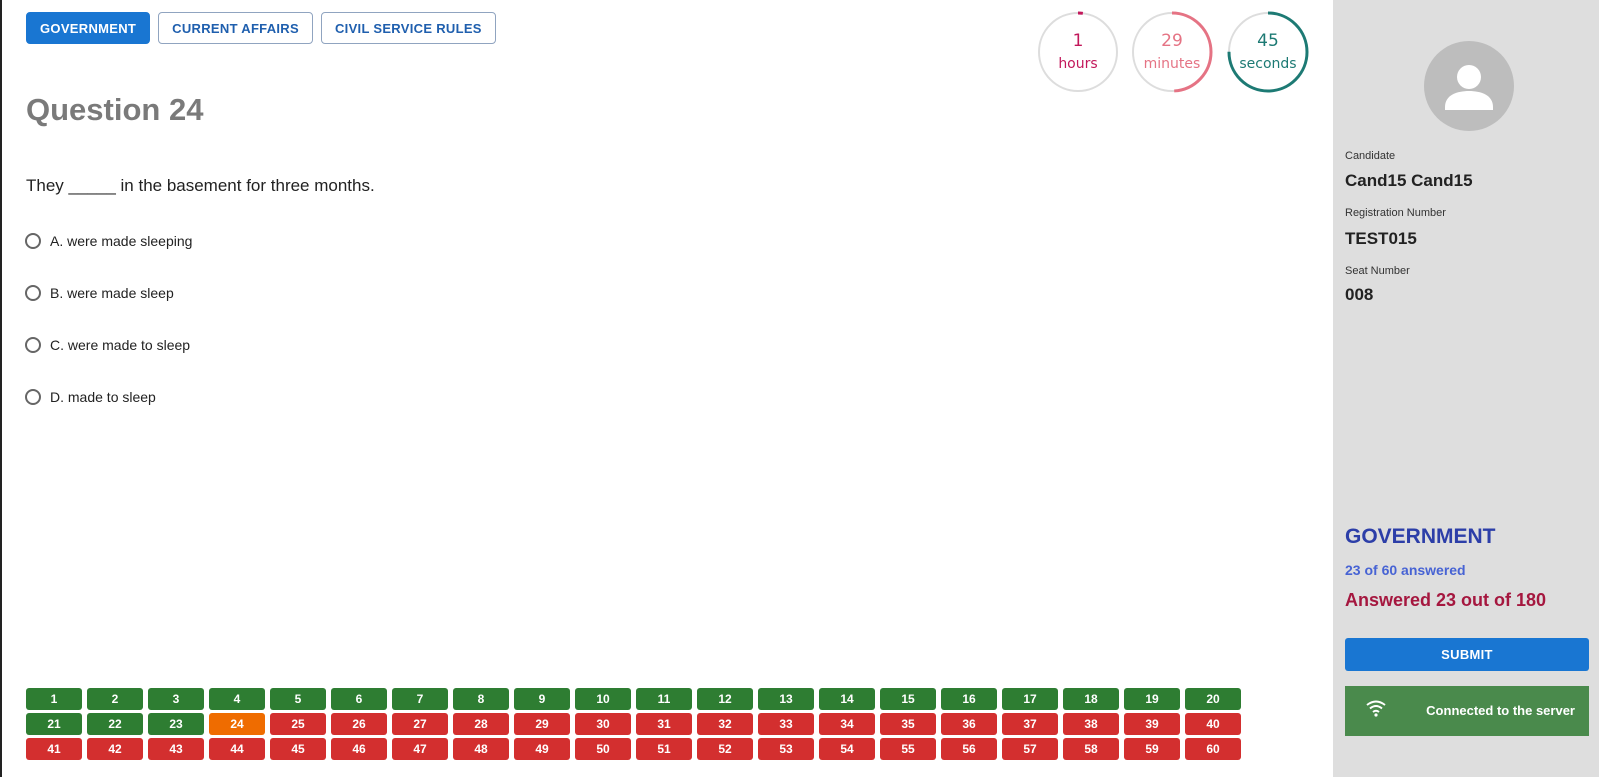 The width and height of the screenshot is (1599, 777). I want to click on question-nav-button-38: 38, so click(1091, 724).